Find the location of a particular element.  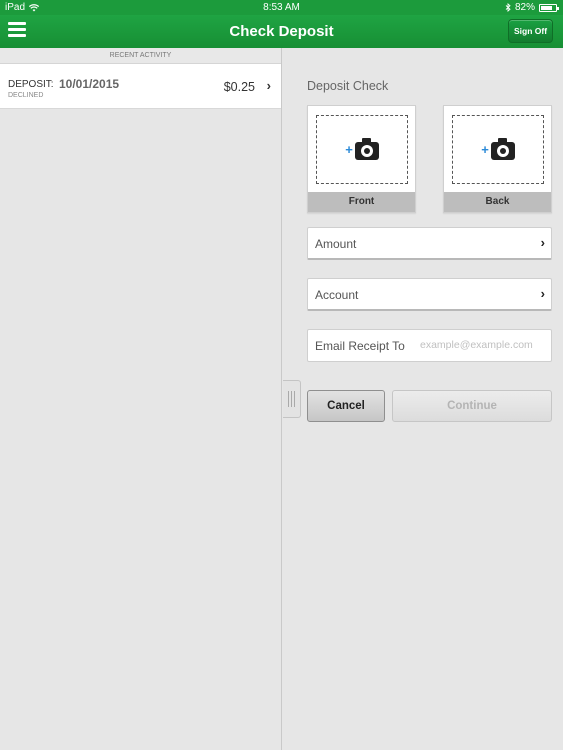

capture-back-button: + Back is located at coordinates (497, 159).